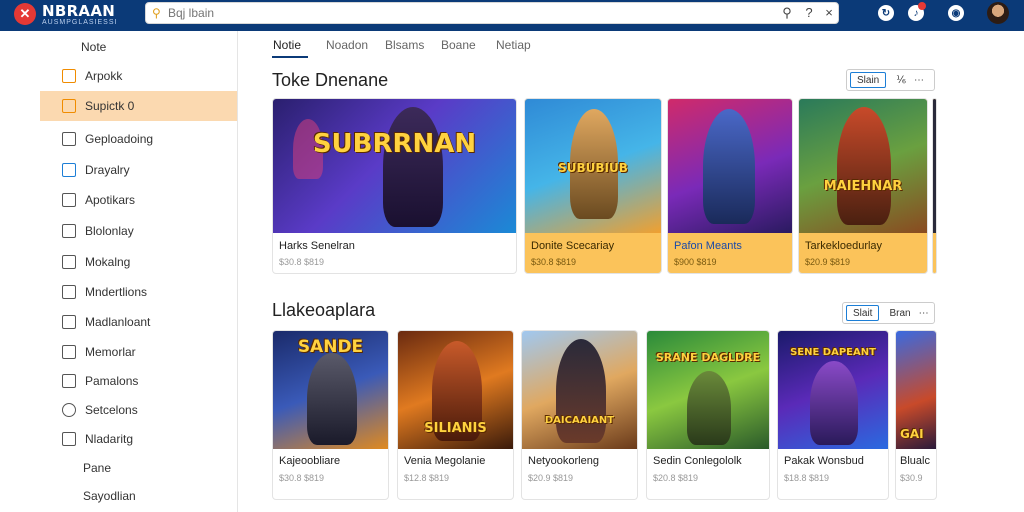 The height and width of the screenshot is (512, 1024). Describe the element at coordinates (455, 415) in the screenshot. I see `game-card: SILIANIS Venia Megolanie $12.8 $819` at that location.